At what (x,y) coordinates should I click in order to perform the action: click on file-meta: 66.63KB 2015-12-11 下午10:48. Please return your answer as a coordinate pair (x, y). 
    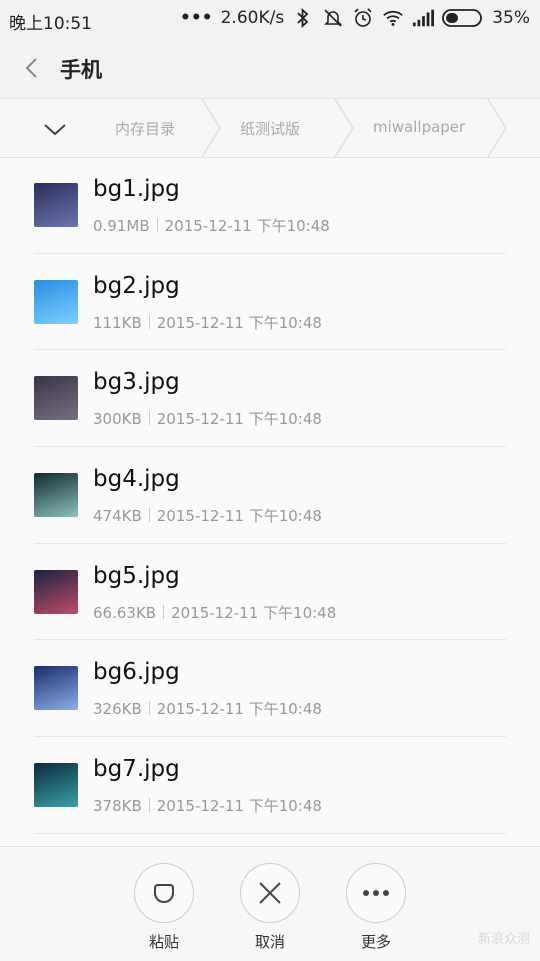
    Looking at the image, I should click on (214, 612).